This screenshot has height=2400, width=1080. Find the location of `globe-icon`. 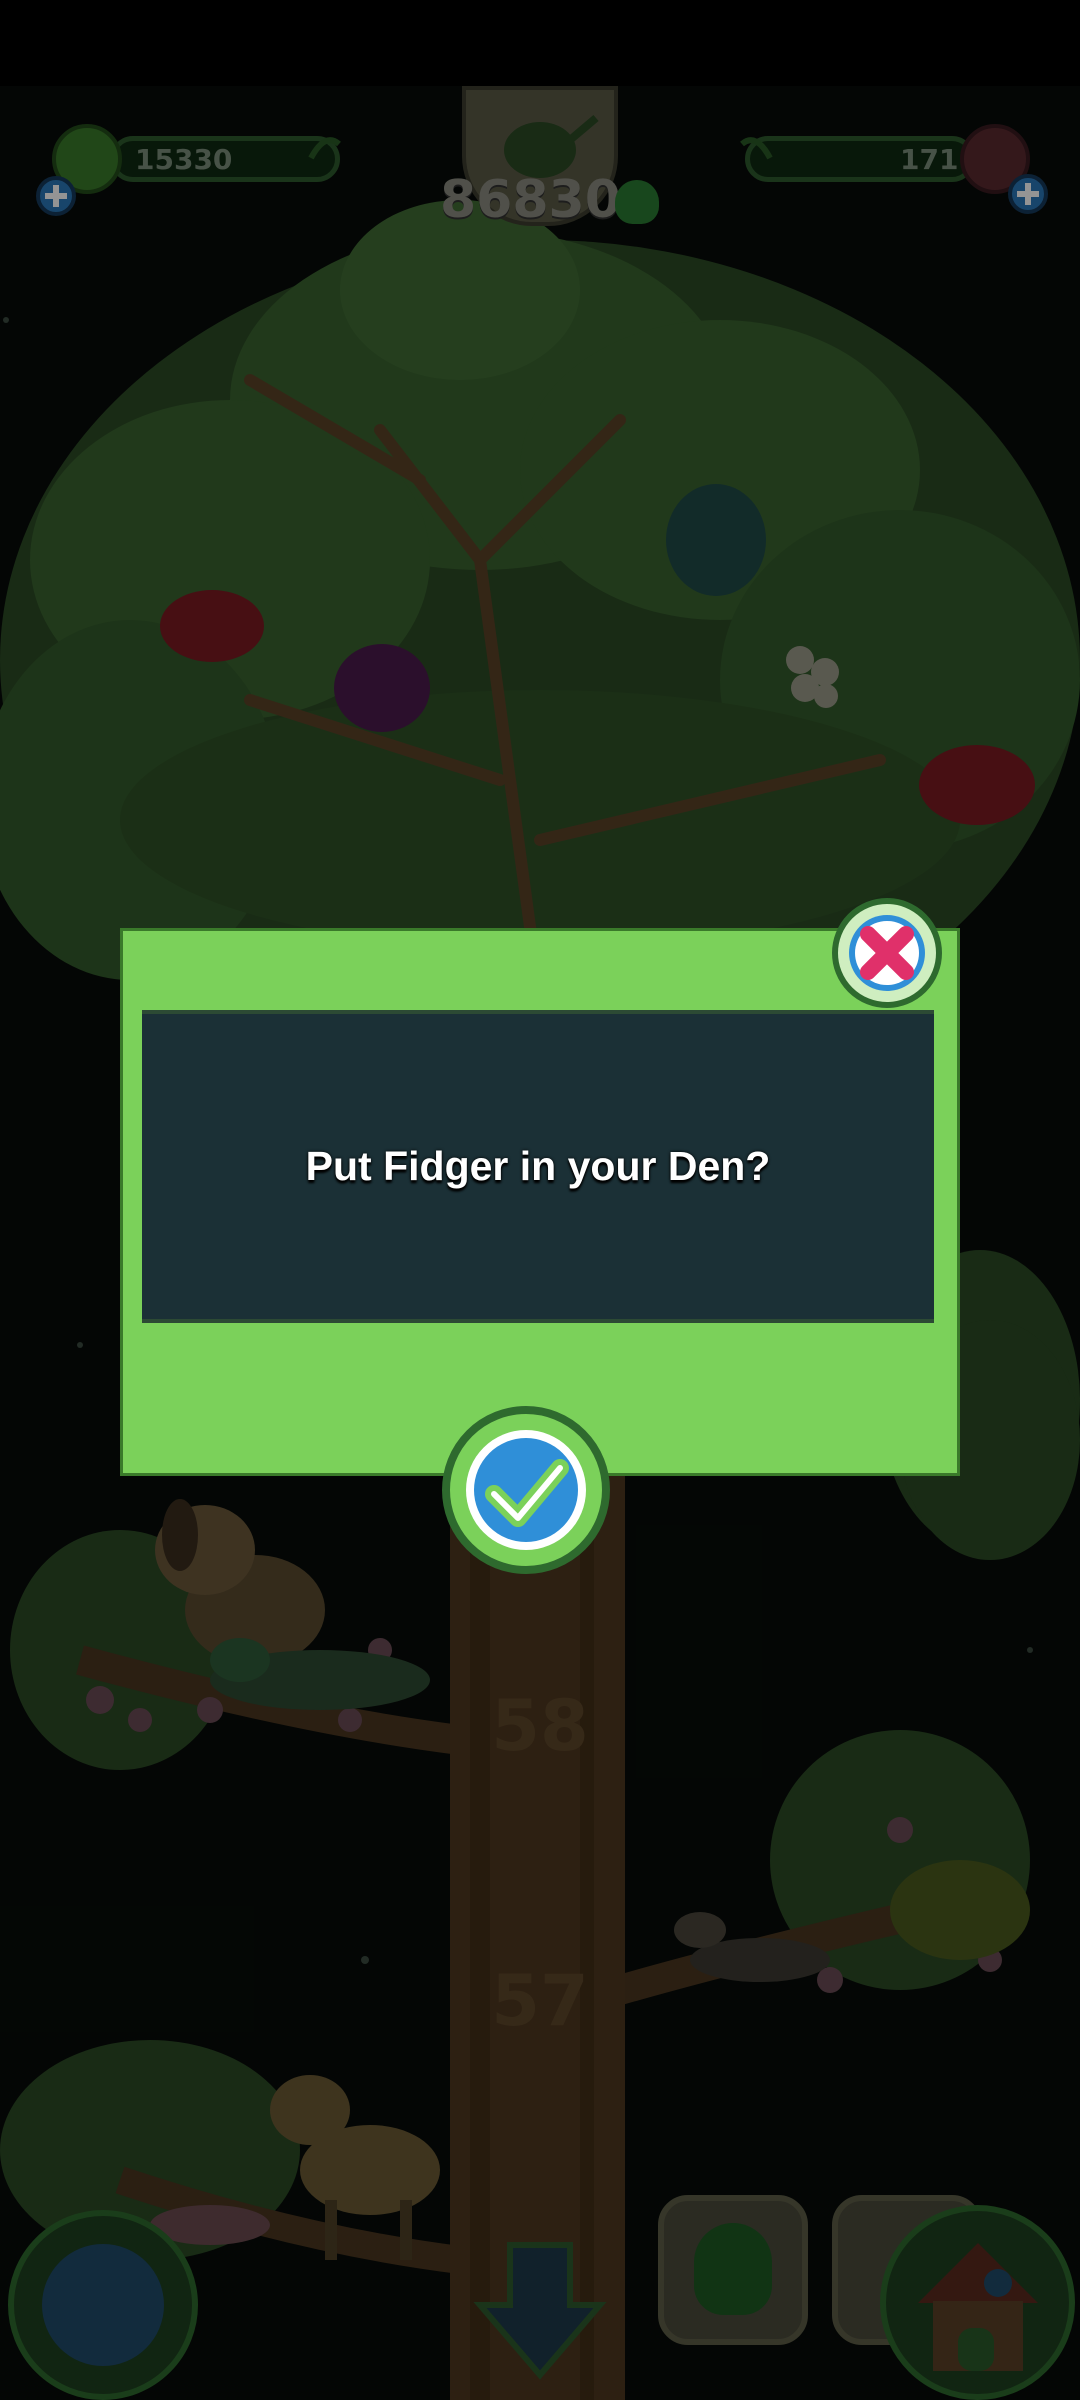

globe-icon is located at coordinates (103, 2305).